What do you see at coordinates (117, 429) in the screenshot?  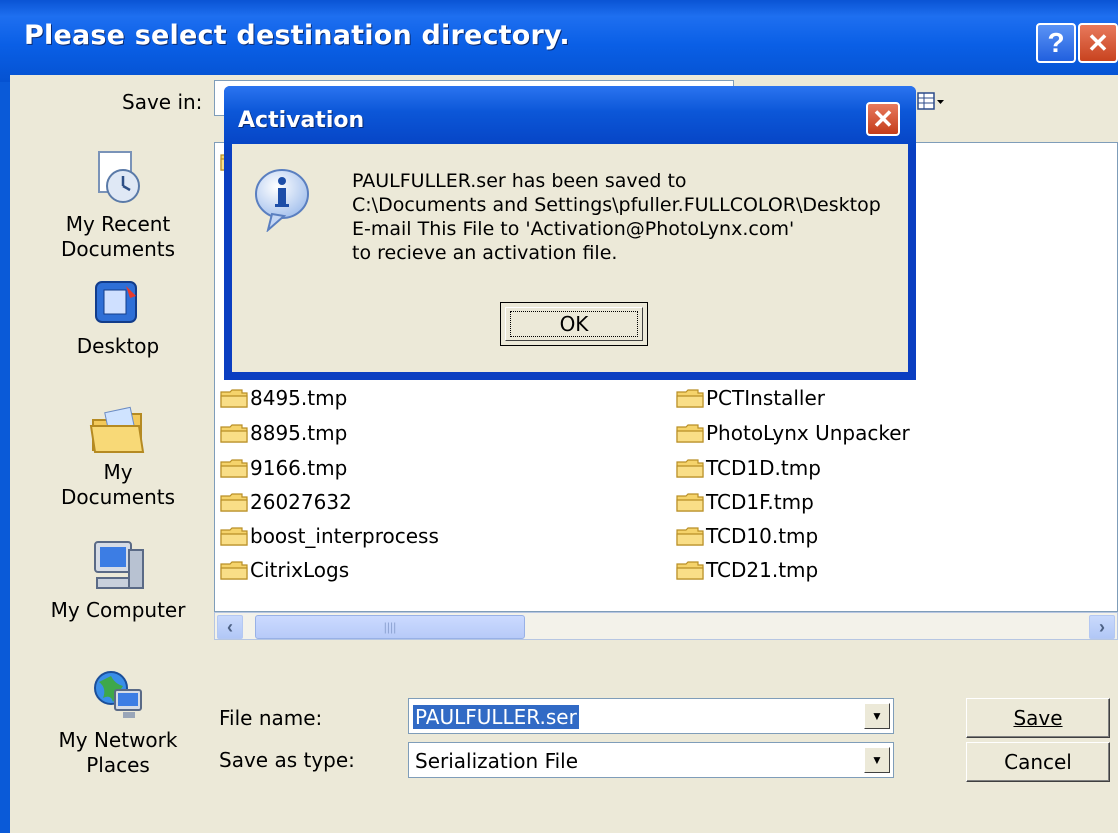 I see `my-documents-icon` at bounding box center [117, 429].